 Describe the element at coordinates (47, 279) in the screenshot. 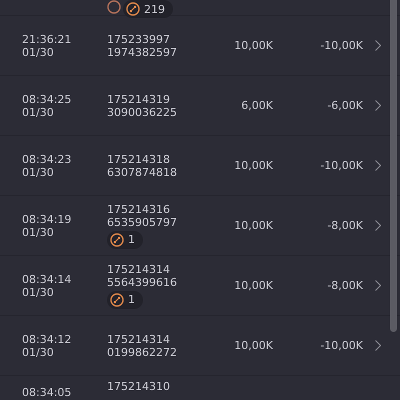

I see `time-text: 08:34:14` at that location.